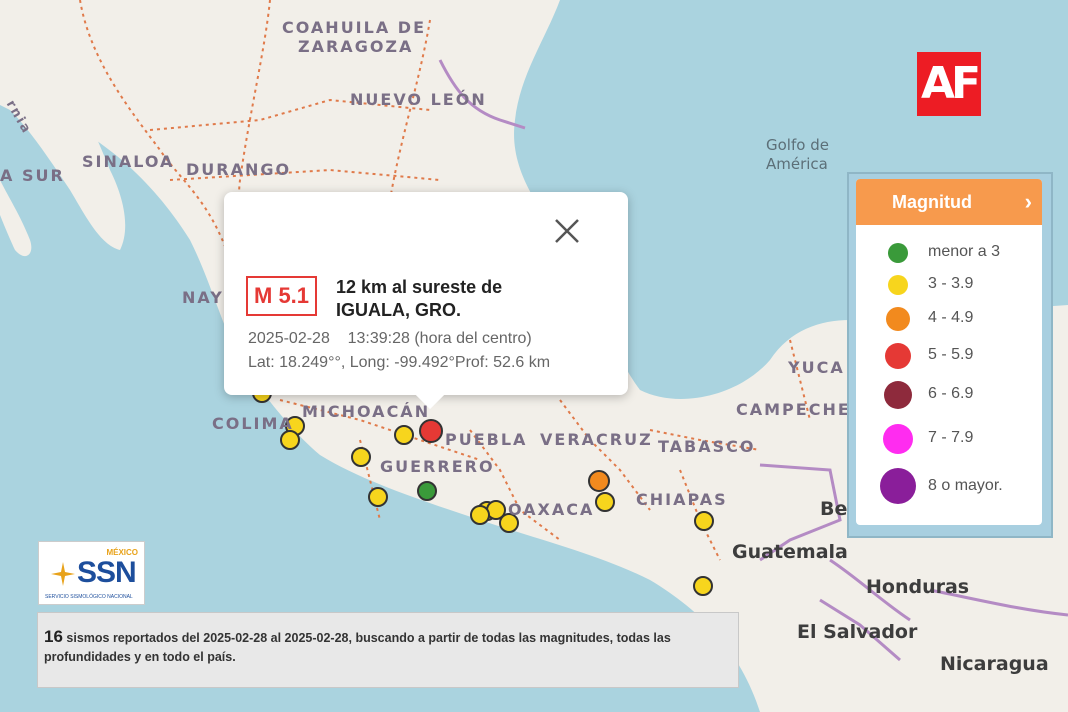  Describe the element at coordinates (857, 632) in the screenshot. I see `country-label: El Salvador` at that location.